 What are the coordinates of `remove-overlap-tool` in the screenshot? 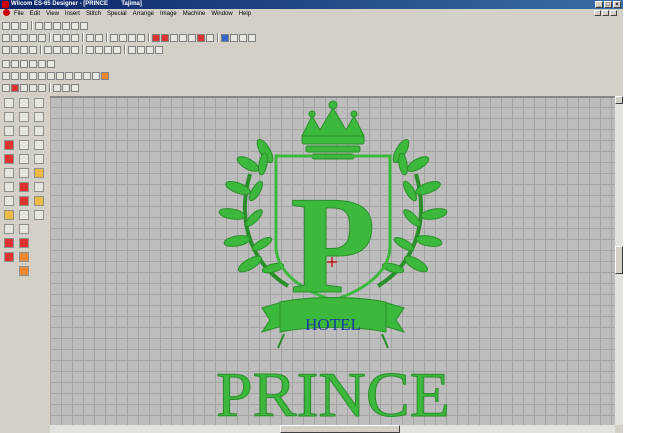 It's located at (39, 187).